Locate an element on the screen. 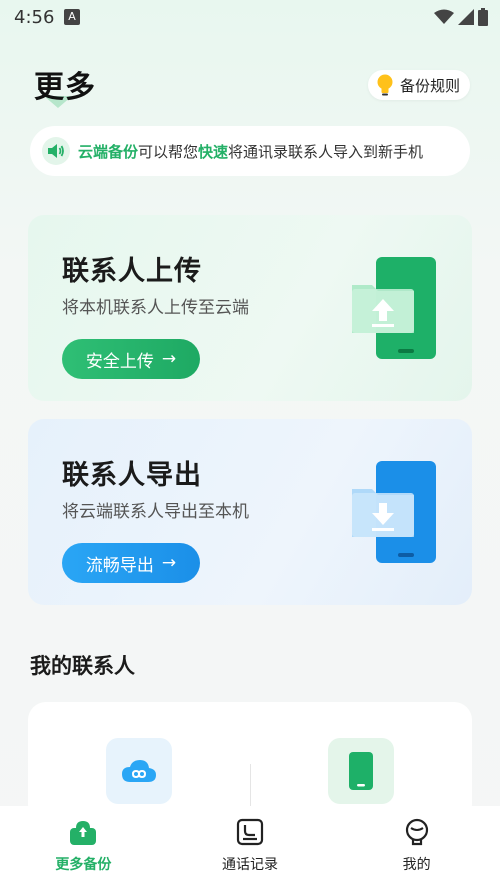 The image size is (500, 888). secure-upload-button: 安全上传 → is located at coordinates (131, 359).